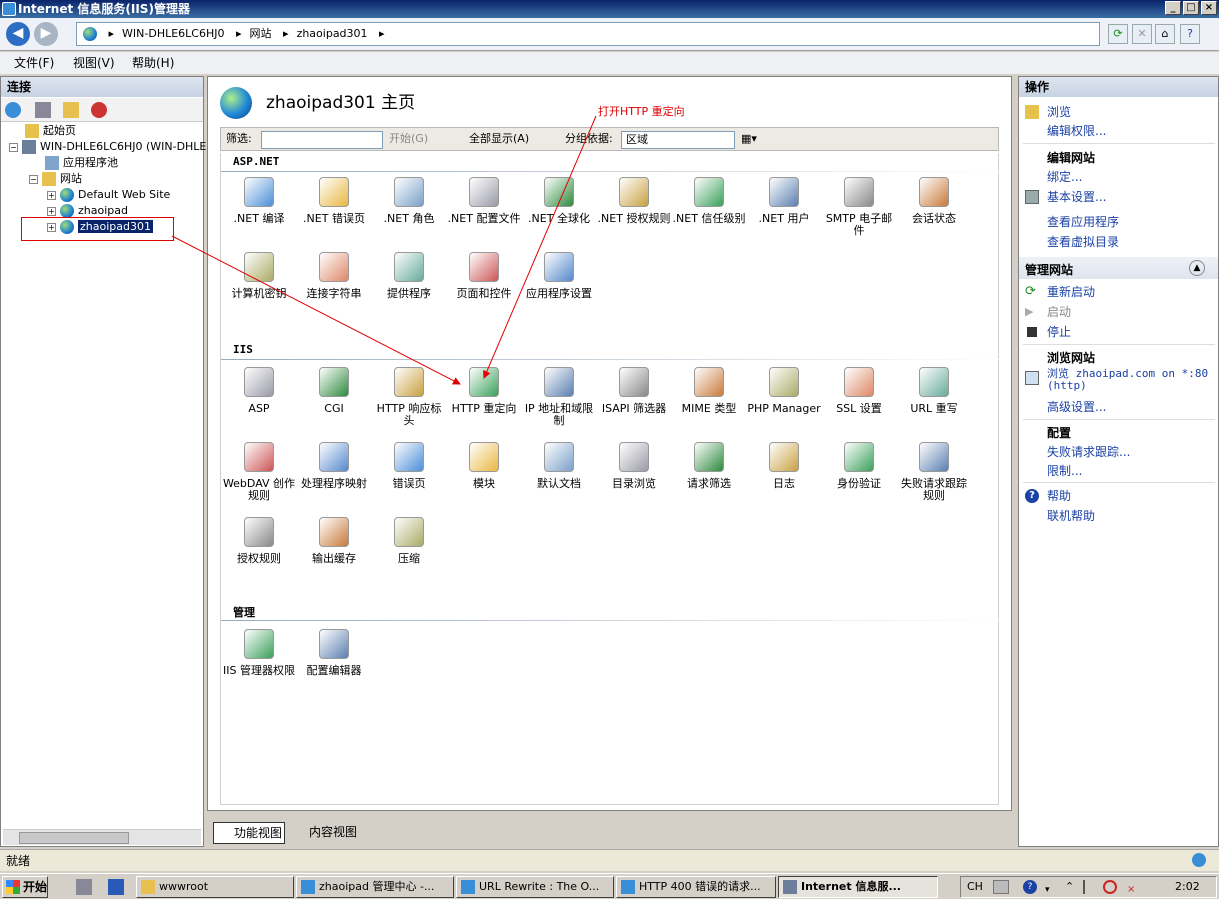  I want to click on feature-tile: IP 地址和域限制, so click(559, 397).